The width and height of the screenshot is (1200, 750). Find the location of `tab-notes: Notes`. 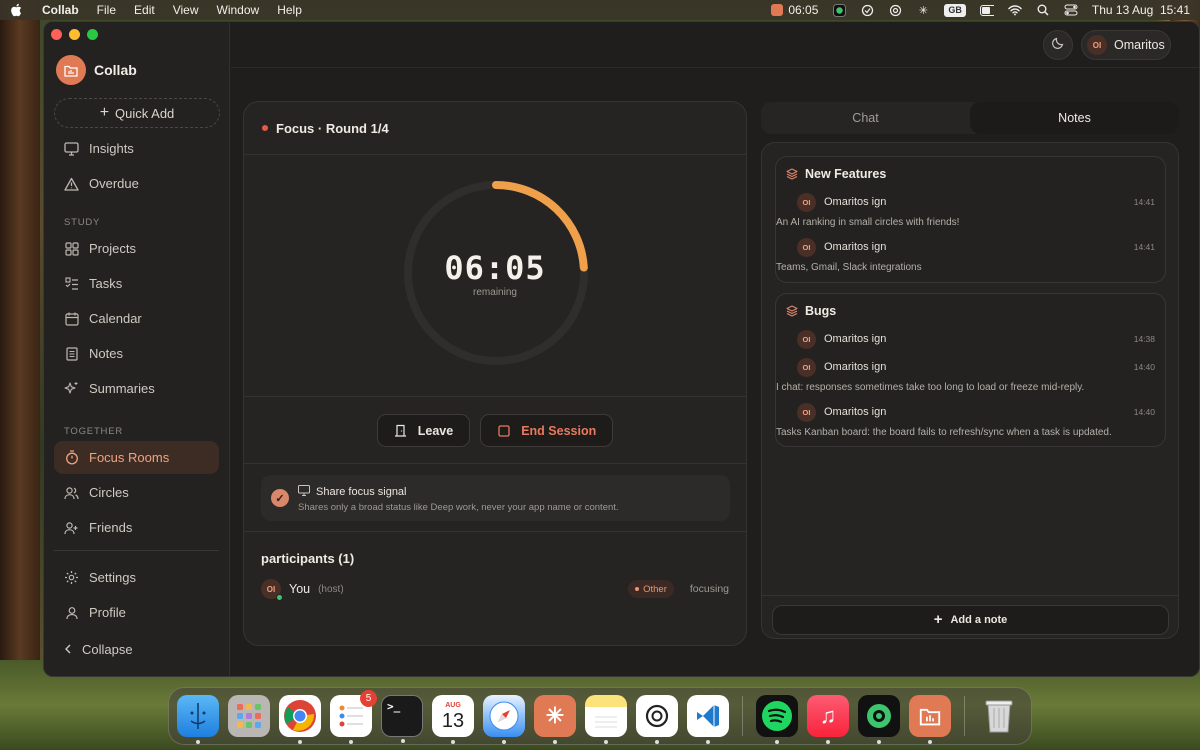

tab-notes: Notes is located at coordinates (1074, 118).